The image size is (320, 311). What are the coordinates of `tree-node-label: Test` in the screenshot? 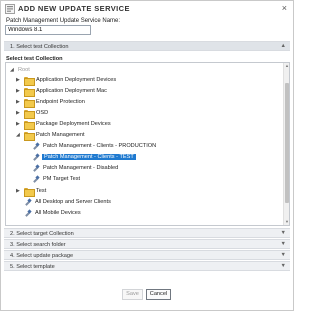 It's located at (41, 190).